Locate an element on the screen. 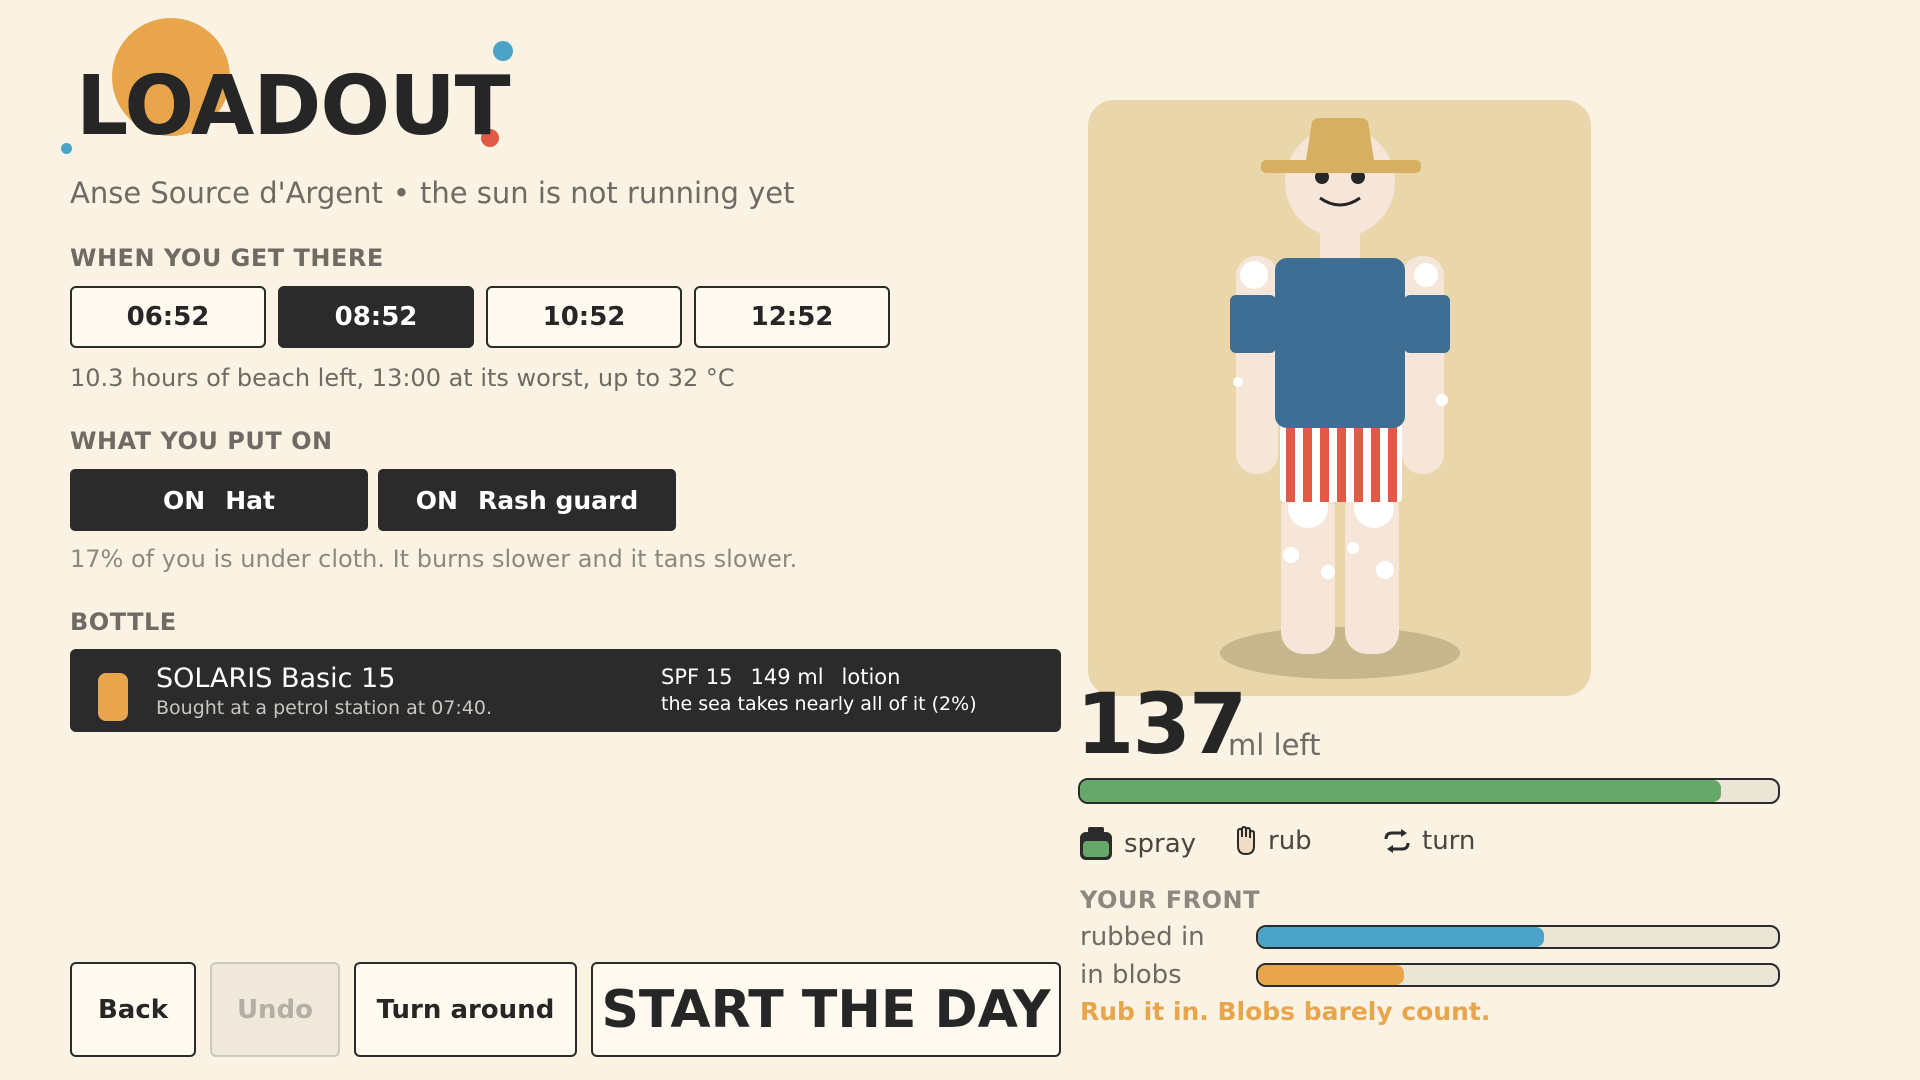 Image resolution: width=1920 pixels, height=1080 pixels. bottle-spf: SPF 15 is located at coordinates (697, 677).